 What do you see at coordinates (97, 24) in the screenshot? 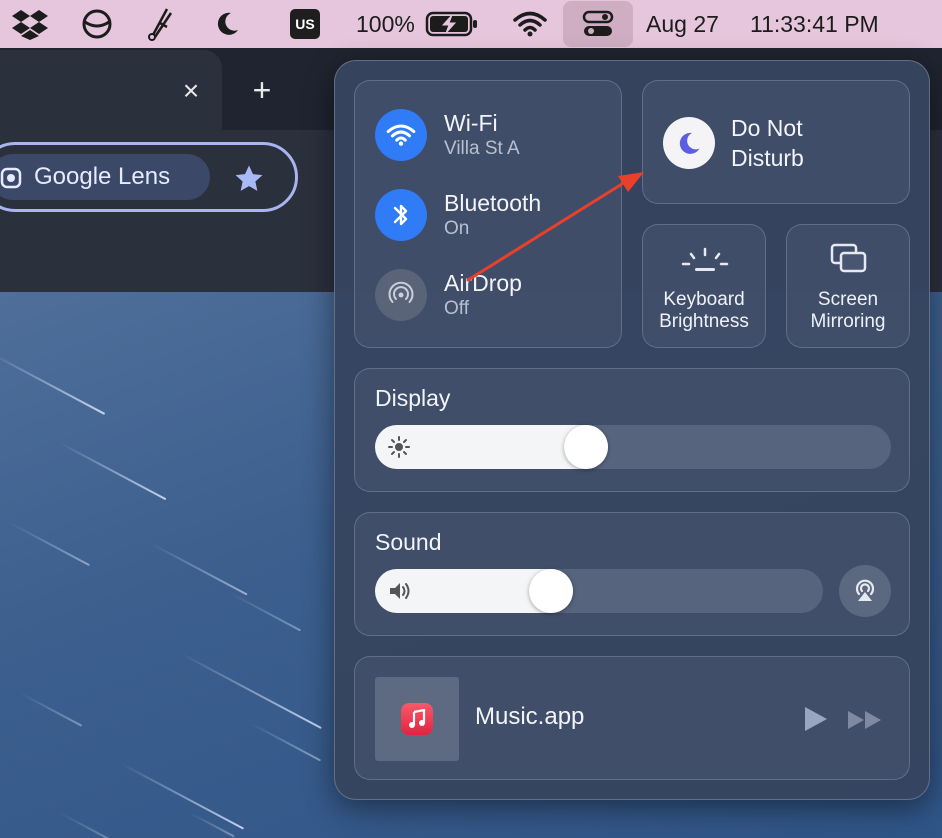
I see `circle-slash-icon` at bounding box center [97, 24].